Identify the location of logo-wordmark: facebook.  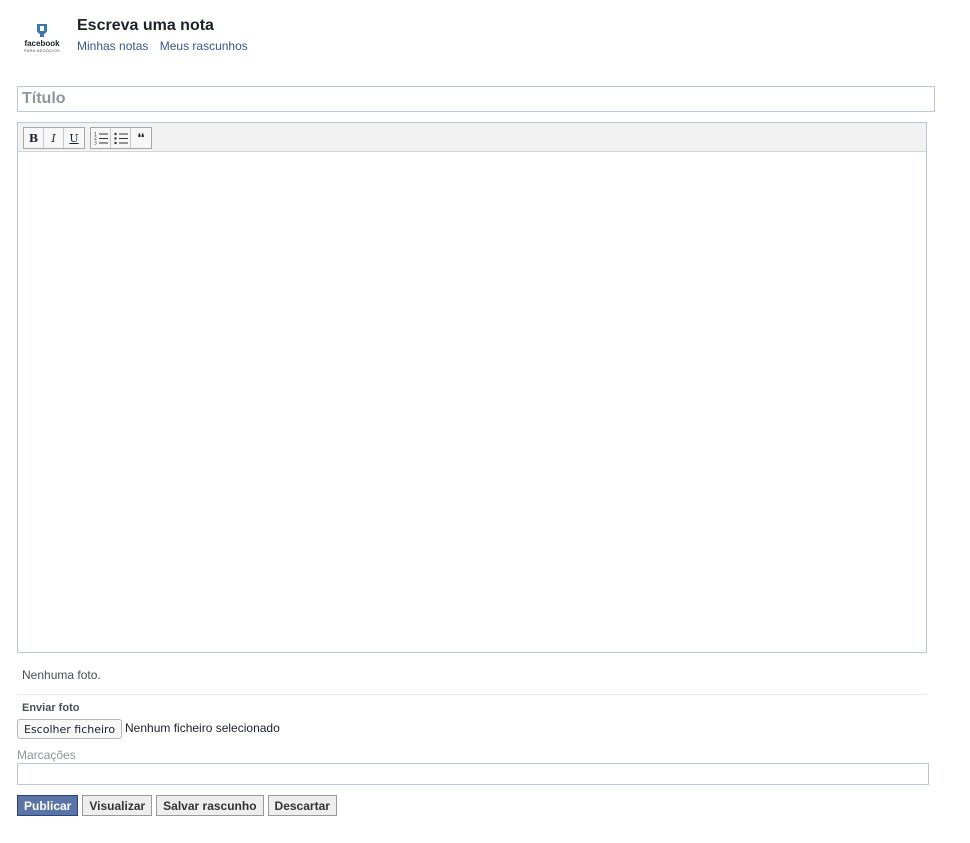
(42, 43).